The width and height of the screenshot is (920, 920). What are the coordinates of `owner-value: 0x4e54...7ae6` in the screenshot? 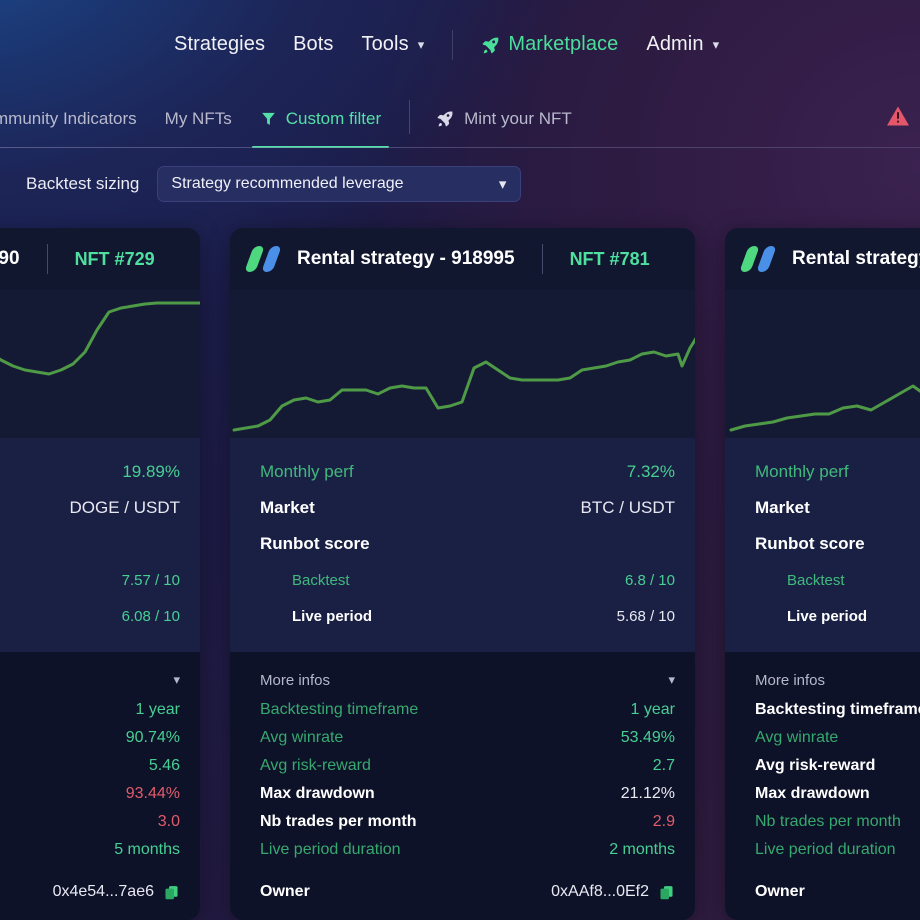 It's located at (116, 892).